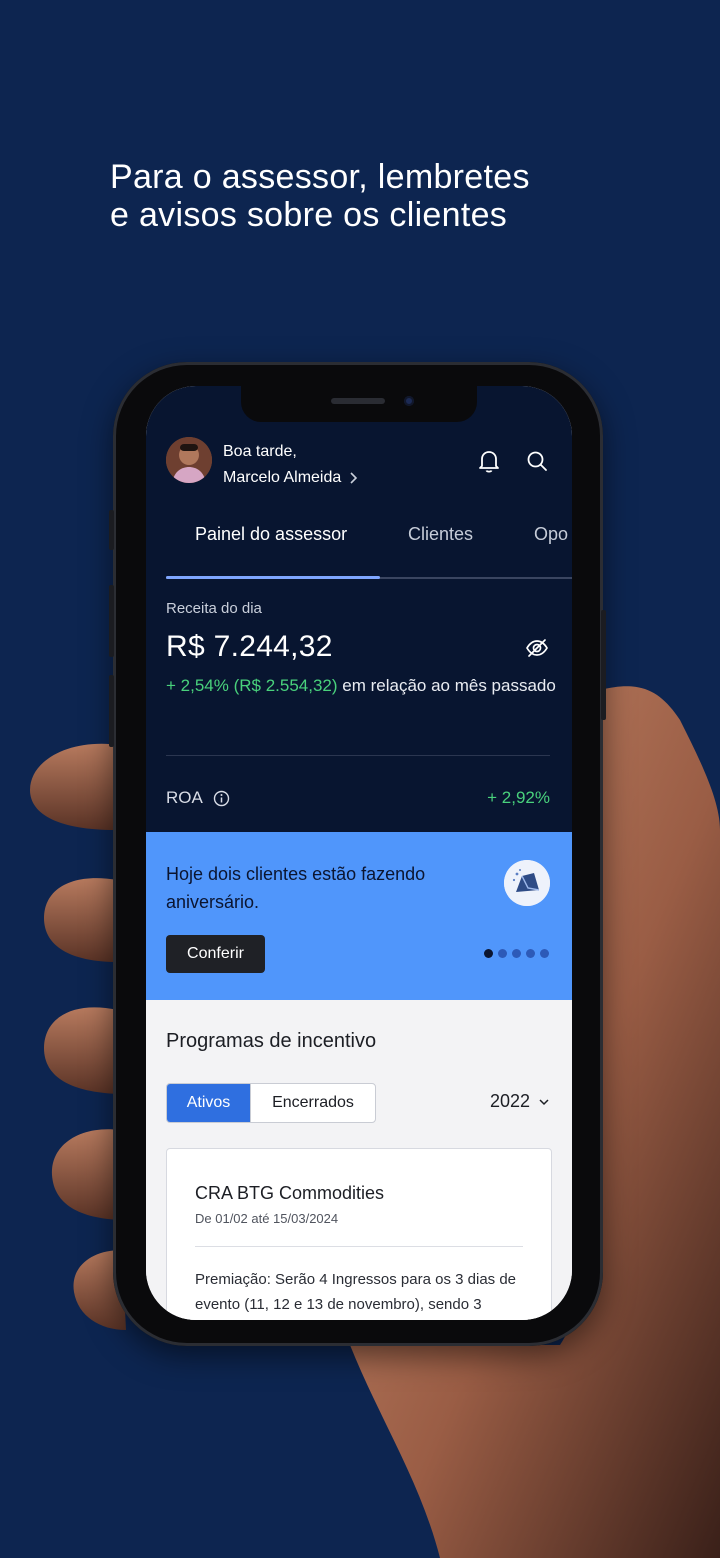 Image resolution: width=720 pixels, height=1558 pixels. What do you see at coordinates (537, 648) in the screenshot?
I see `eye-off-icon` at bounding box center [537, 648].